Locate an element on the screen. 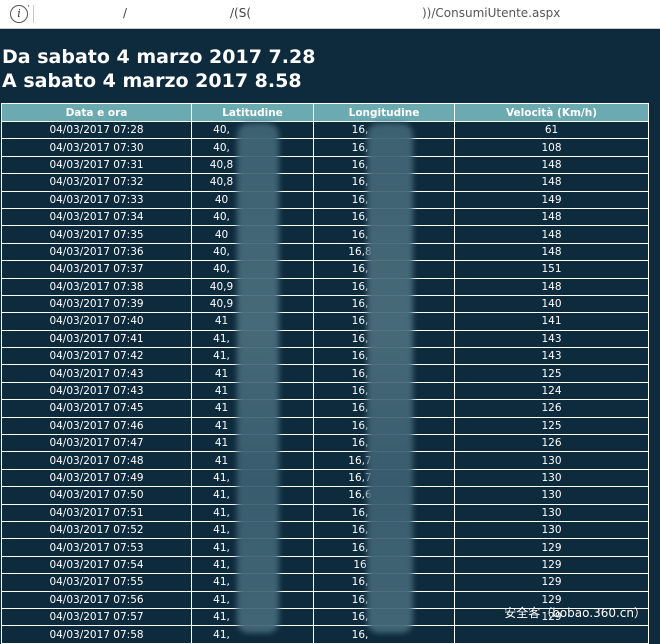  table-row: 04/03/2017 07:51 41, 16, 130 is located at coordinates (325, 512).